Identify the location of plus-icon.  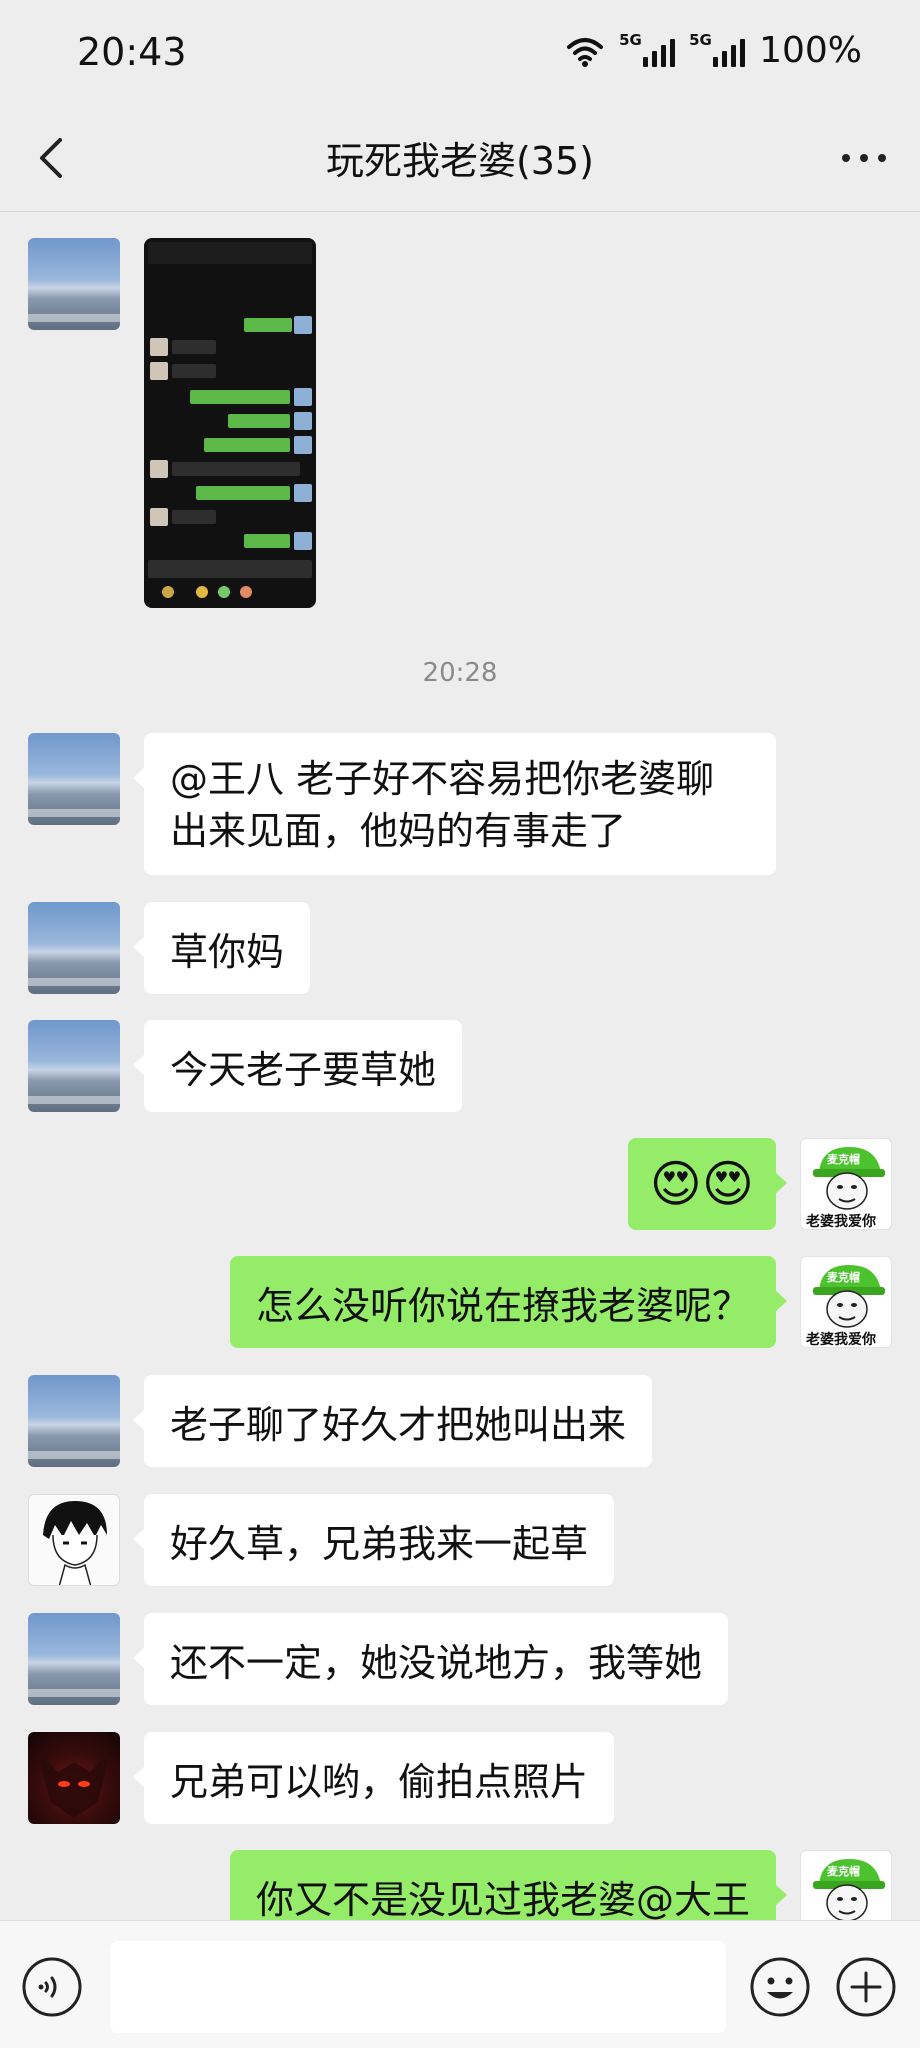
(866, 1987).